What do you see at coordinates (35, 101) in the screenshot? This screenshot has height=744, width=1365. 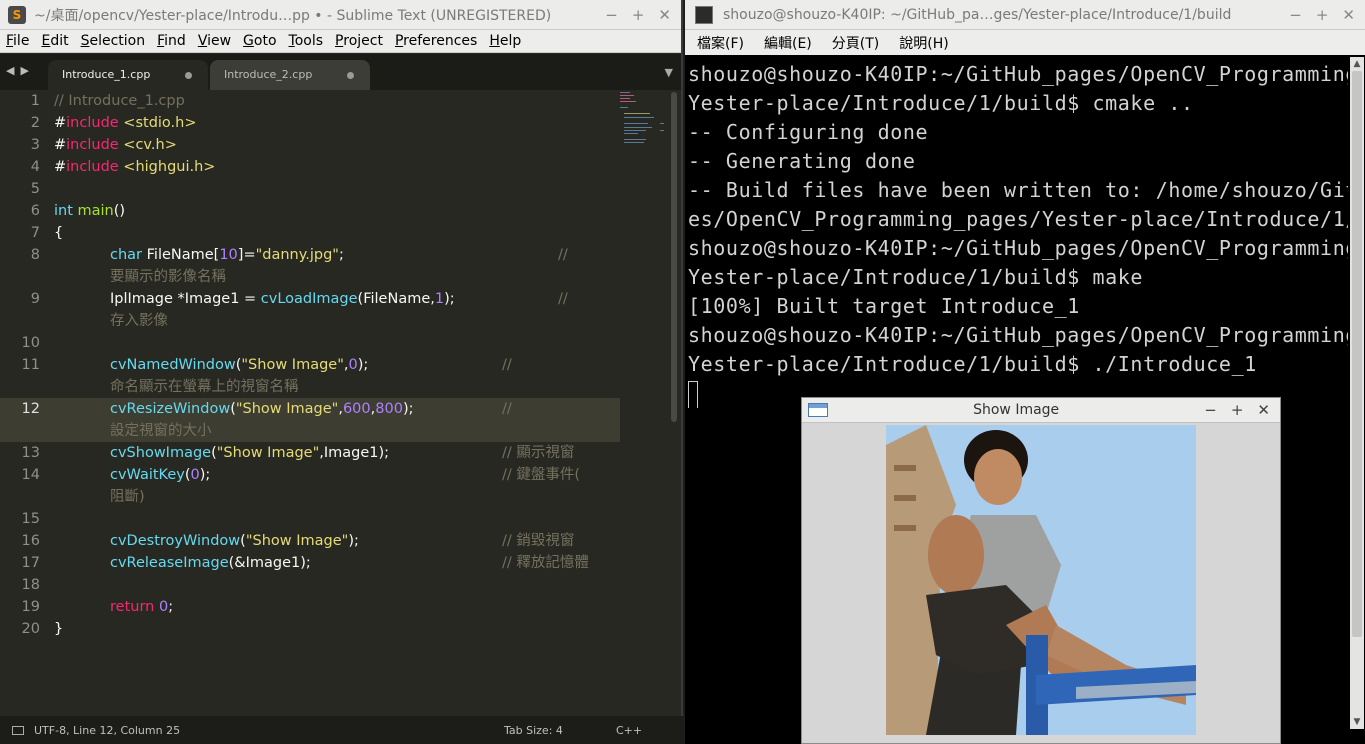 I see `line-number: 1` at bounding box center [35, 101].